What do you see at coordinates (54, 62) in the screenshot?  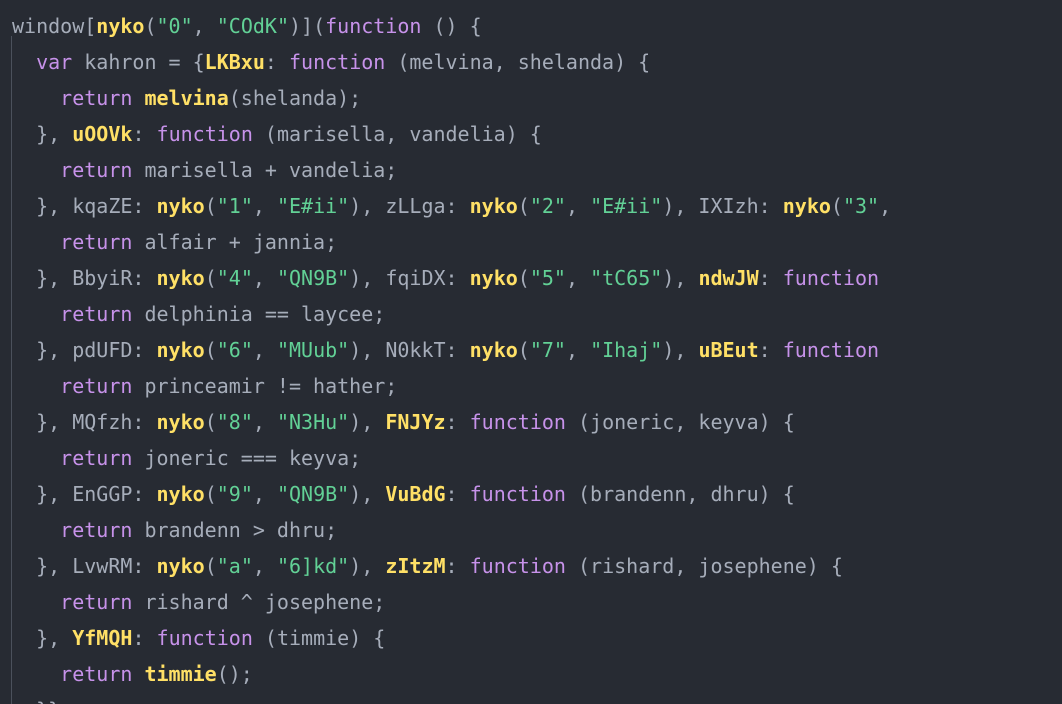 I see `token-kw: var` at bounding box center [54, 62].